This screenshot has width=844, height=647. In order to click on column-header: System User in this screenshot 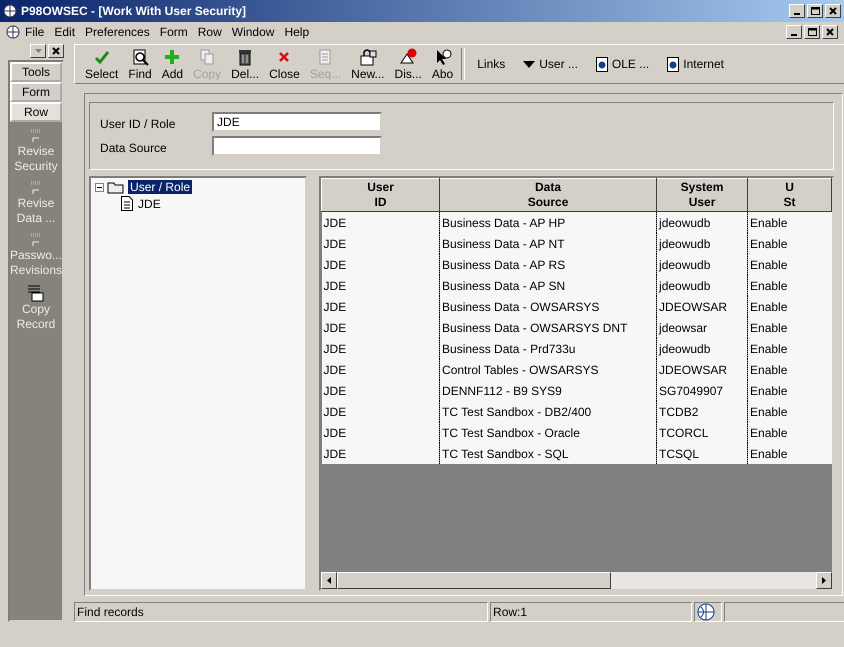, I will do `click(702, 195)`.